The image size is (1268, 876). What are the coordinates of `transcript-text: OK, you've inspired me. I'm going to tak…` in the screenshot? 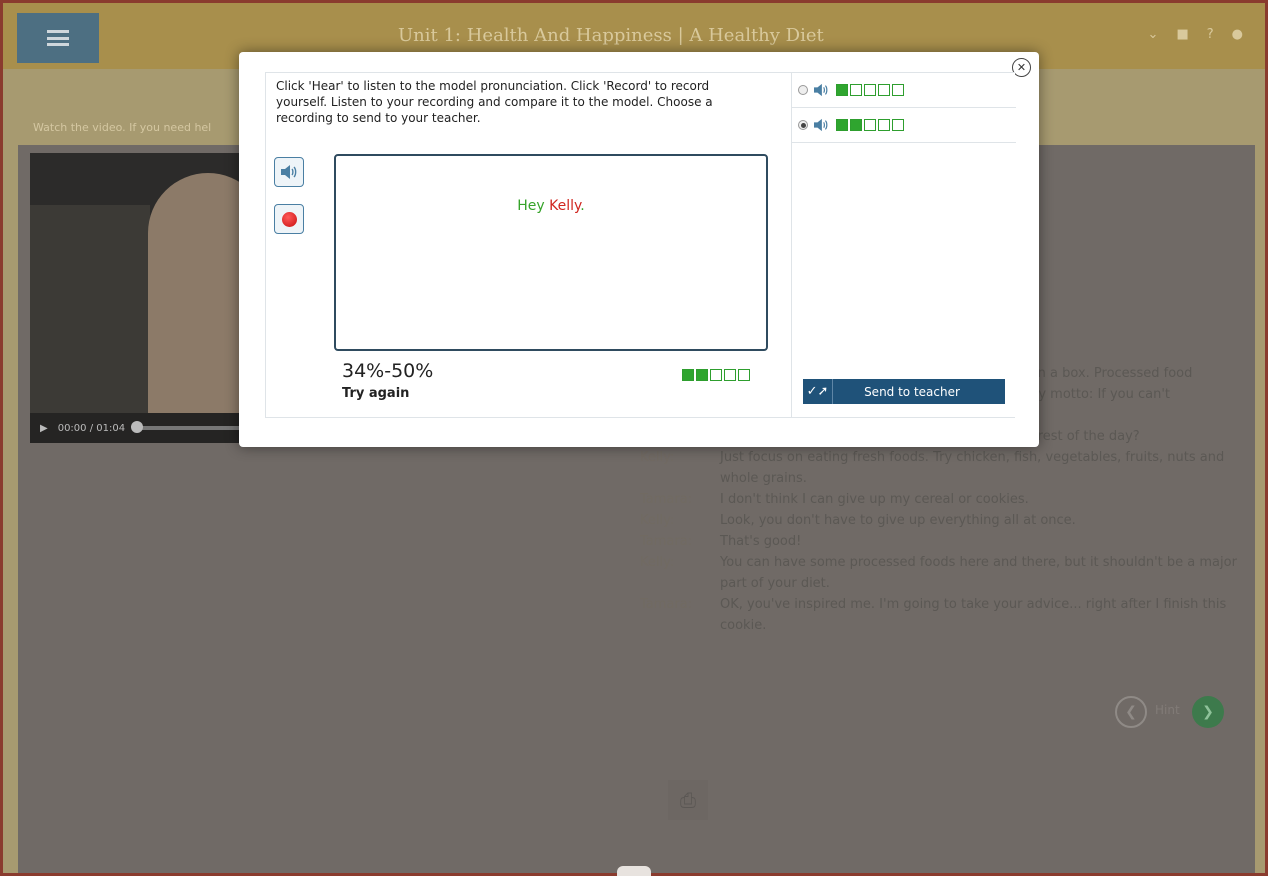 It's located at (973, 615).